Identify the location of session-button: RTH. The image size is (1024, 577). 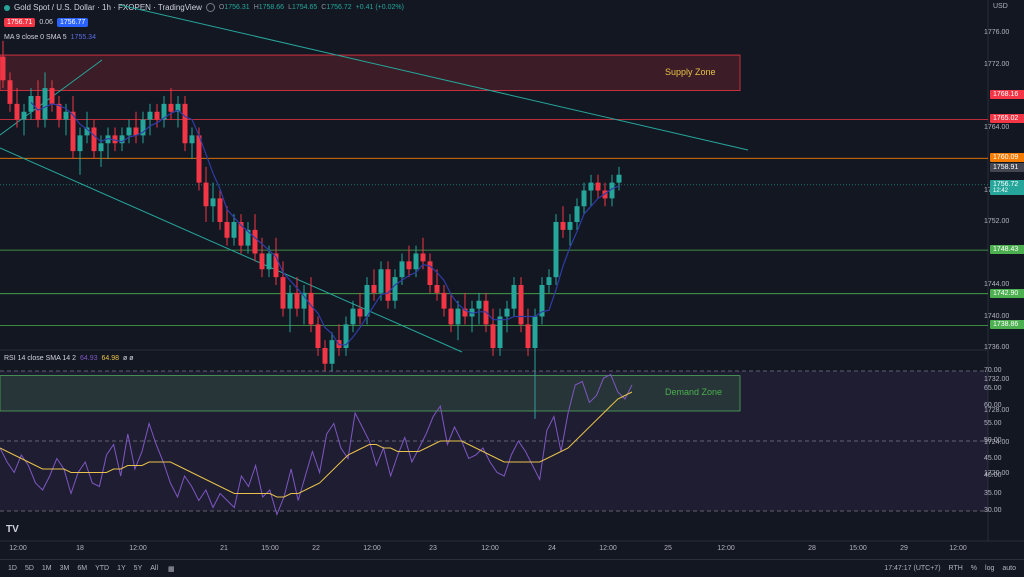
(956, 568).